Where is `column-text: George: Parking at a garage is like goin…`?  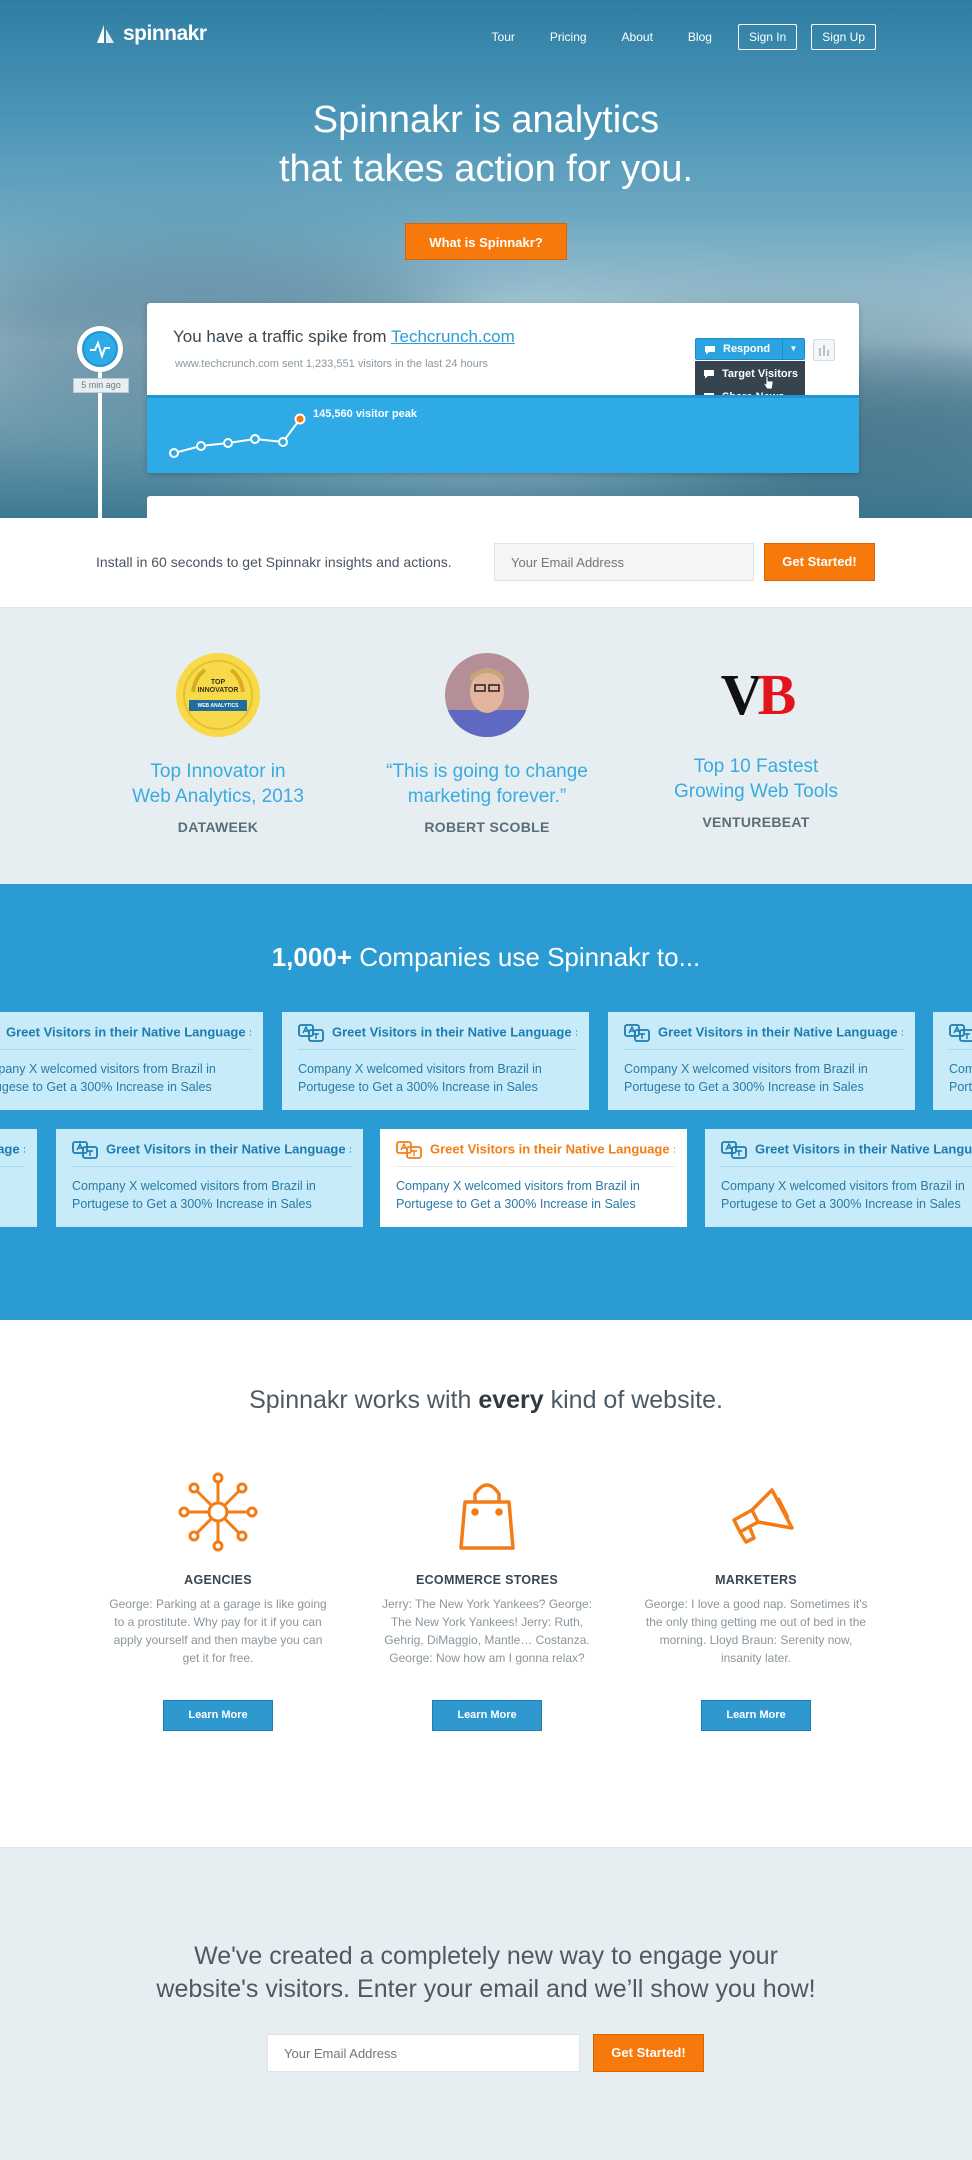
column-text: George: Parking at a garage is like goin… is located at coordinates (218, 1631).